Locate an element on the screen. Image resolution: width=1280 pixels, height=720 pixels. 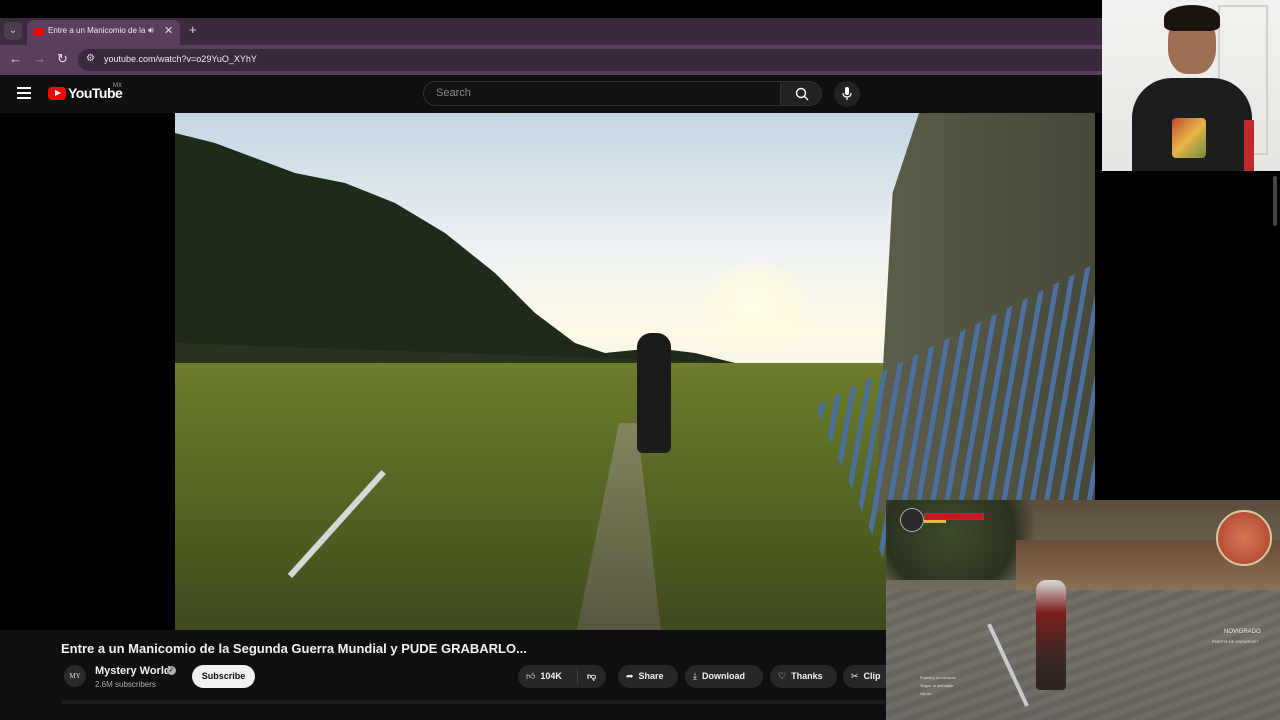
search-button is located at coordinates (801, 93).